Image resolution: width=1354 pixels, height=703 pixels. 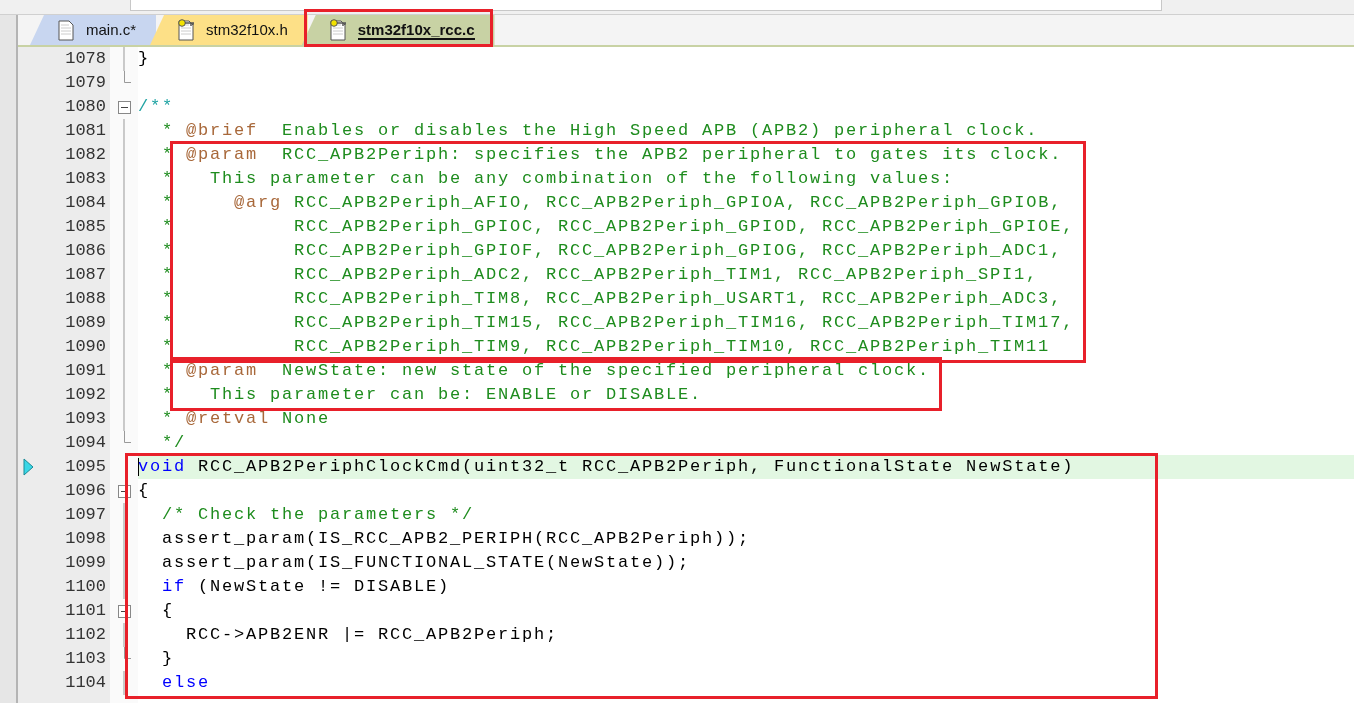 What do you see at coordinates (318, 515) in the screenshot?
I see `code-line: /* Check the parameters */` at bounding box center [318, 515].